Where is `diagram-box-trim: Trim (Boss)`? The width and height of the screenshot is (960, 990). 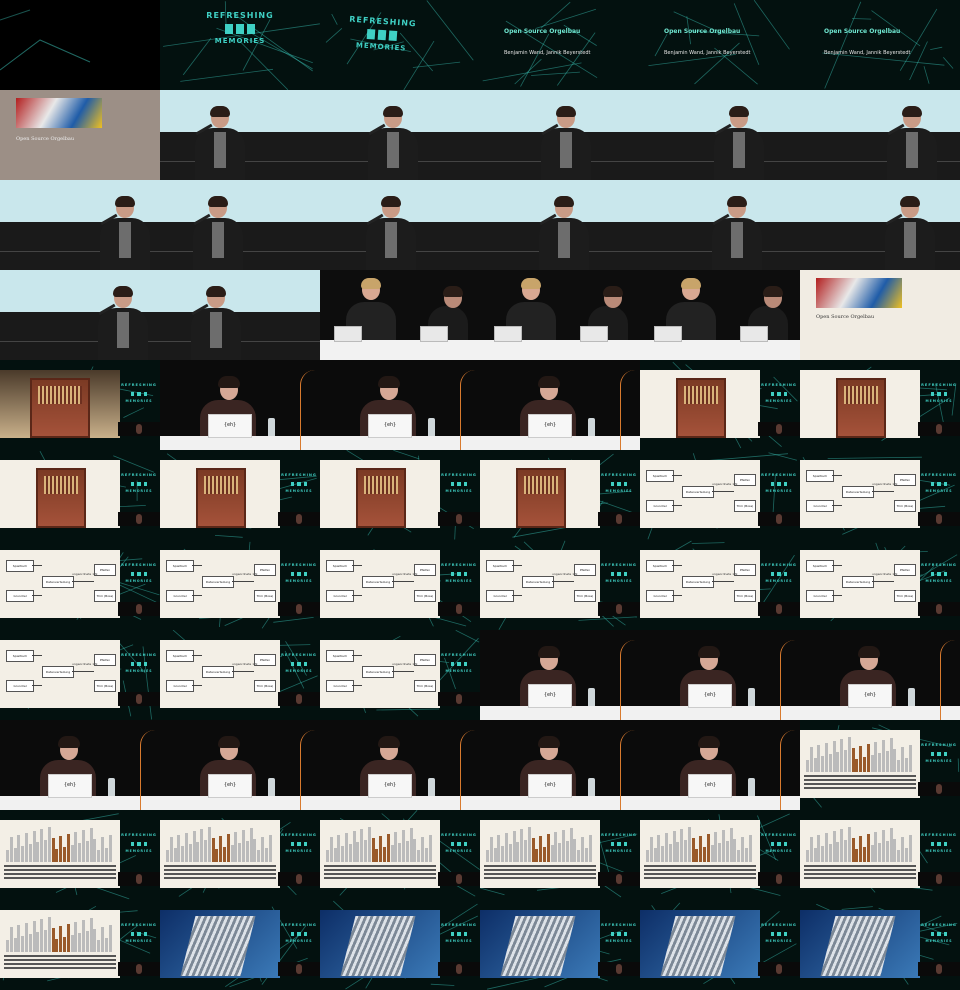 diagram-box-trim: Trim (Boss) is located at coordinates (105, 596).